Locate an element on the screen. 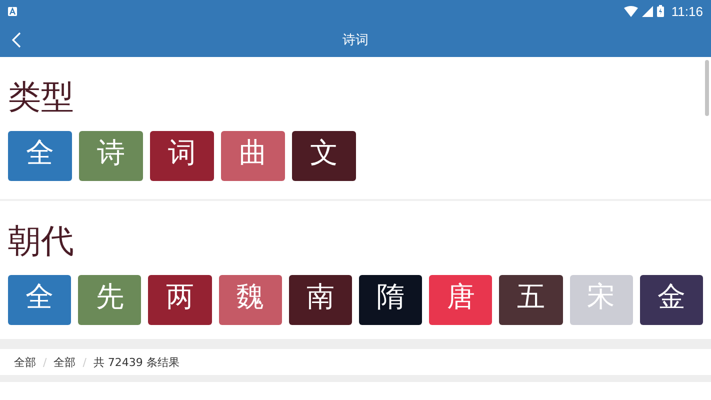 The height and width of the screenshot is (400, 711). notification-icon is located at coordinates (12, 11).